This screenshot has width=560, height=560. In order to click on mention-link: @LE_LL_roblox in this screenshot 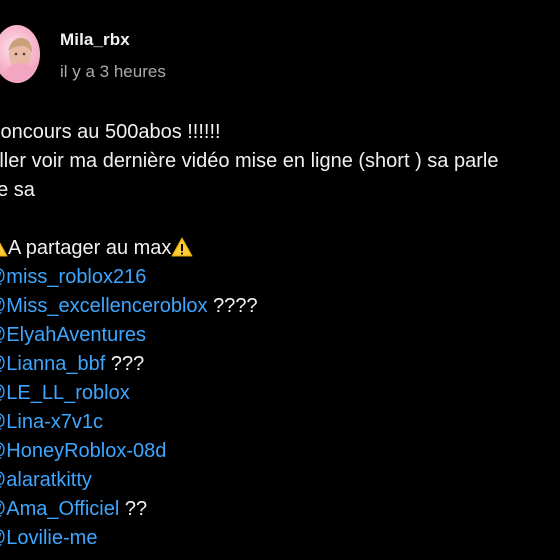, I will do `click(65, 393)`.